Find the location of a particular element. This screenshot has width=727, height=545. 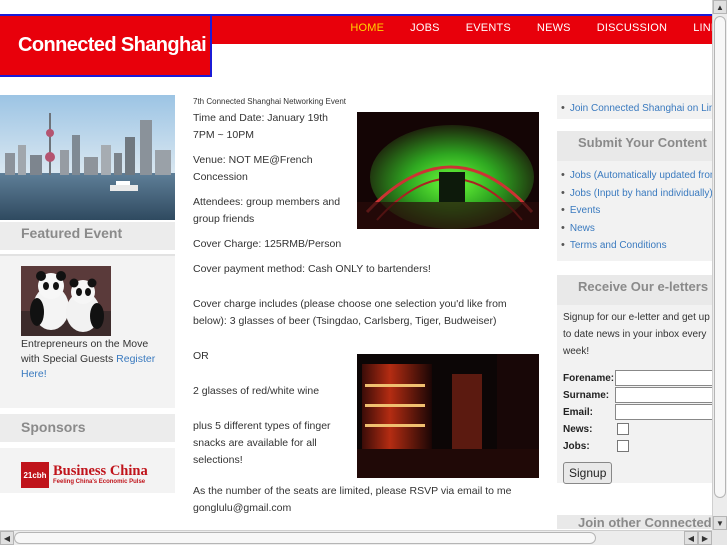

email-input is located at coordinates (665, 412).